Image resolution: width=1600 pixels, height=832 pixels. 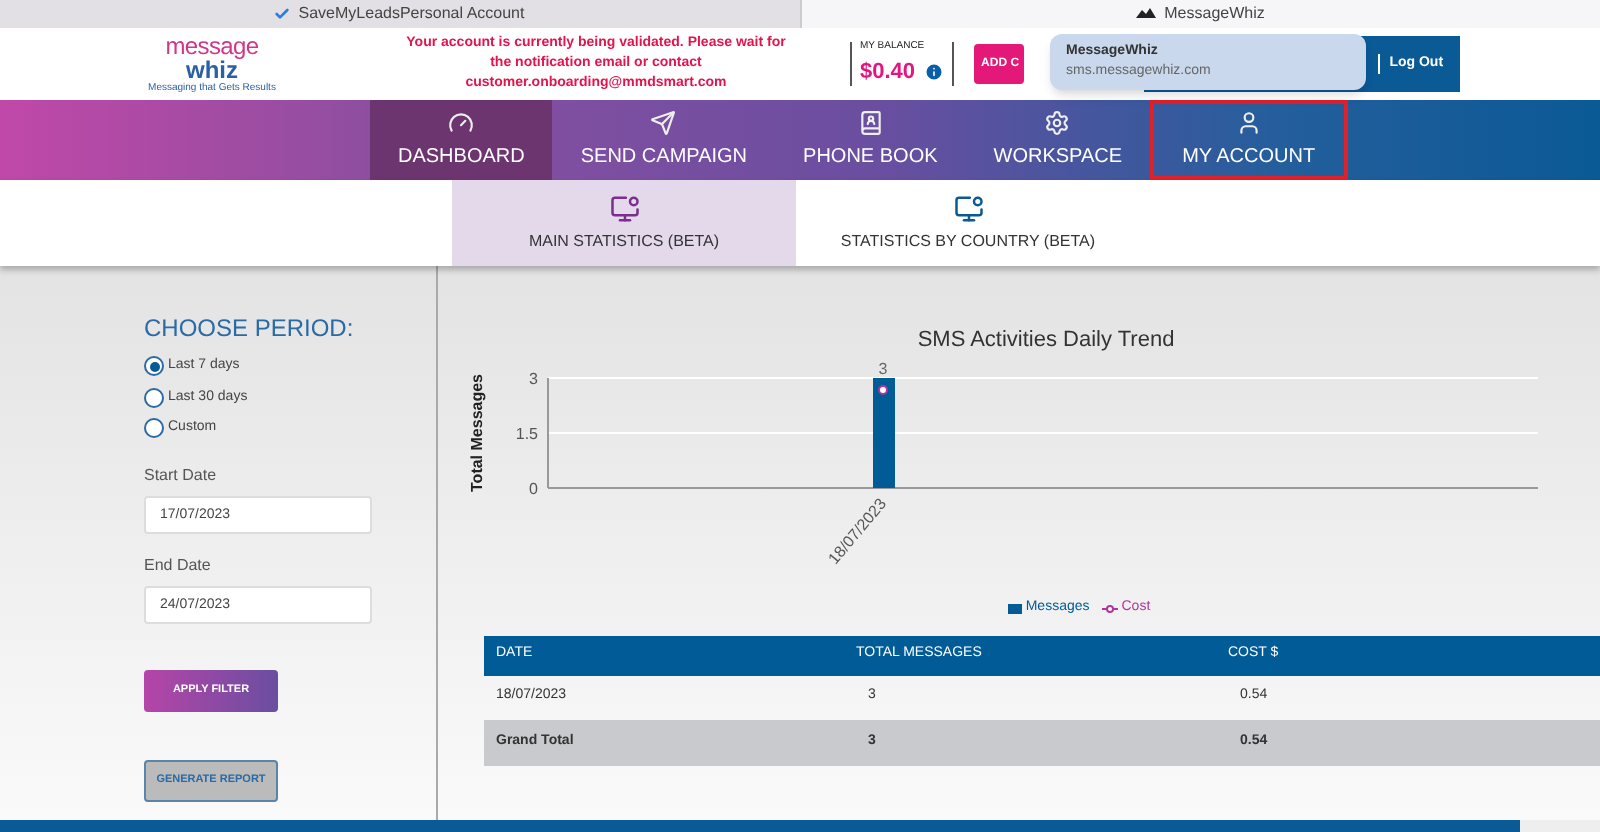 I want to click on contact-book-icon, so click(x=870, y=122).